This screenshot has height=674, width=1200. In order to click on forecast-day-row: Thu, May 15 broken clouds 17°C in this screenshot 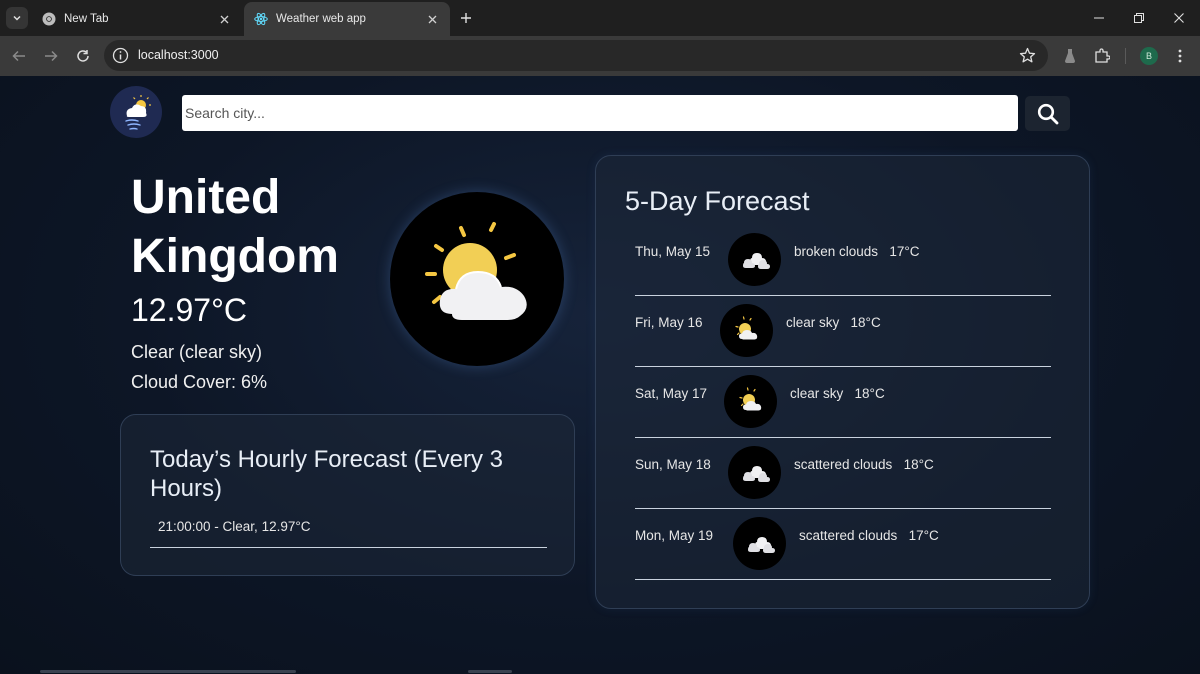, I will do `click(843, 260)`.